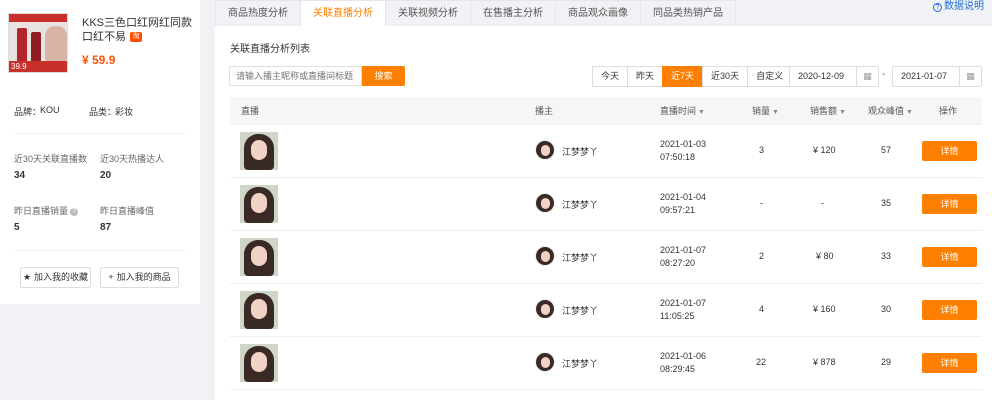 The image size is (992, 400). Describe the element at coordinates (678, 111) in the screenshot. I see `column-header-time-label: 直播时间` at that location.